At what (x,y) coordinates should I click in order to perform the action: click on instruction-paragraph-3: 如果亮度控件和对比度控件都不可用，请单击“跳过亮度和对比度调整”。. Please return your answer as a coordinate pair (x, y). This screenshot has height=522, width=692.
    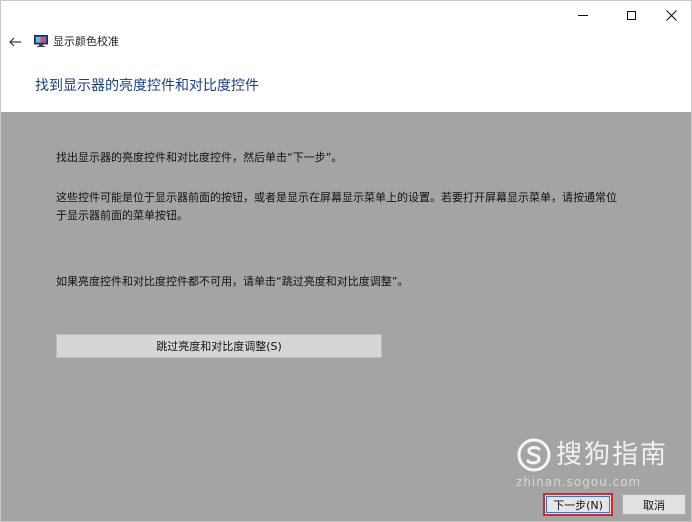
    Looking at the image, I should click on (232, 281).